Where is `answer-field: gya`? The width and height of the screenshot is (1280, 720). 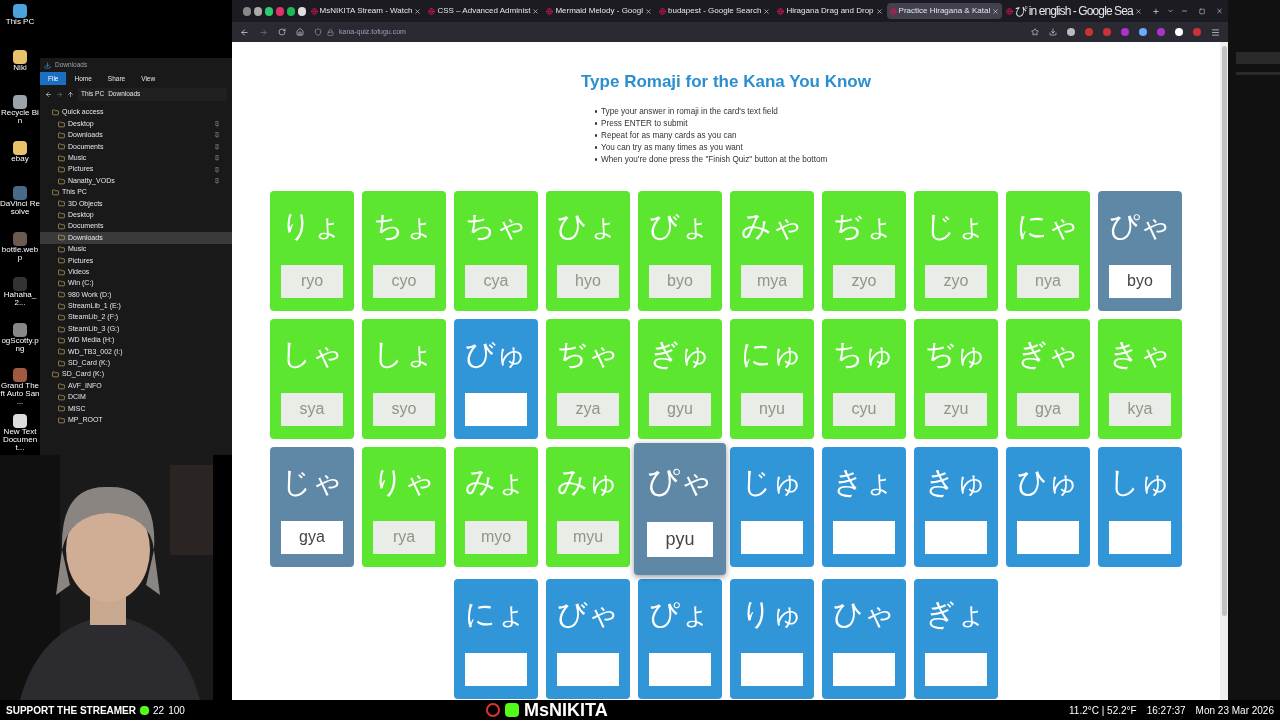
answer-field: gya is located at coordinates (312, 537).